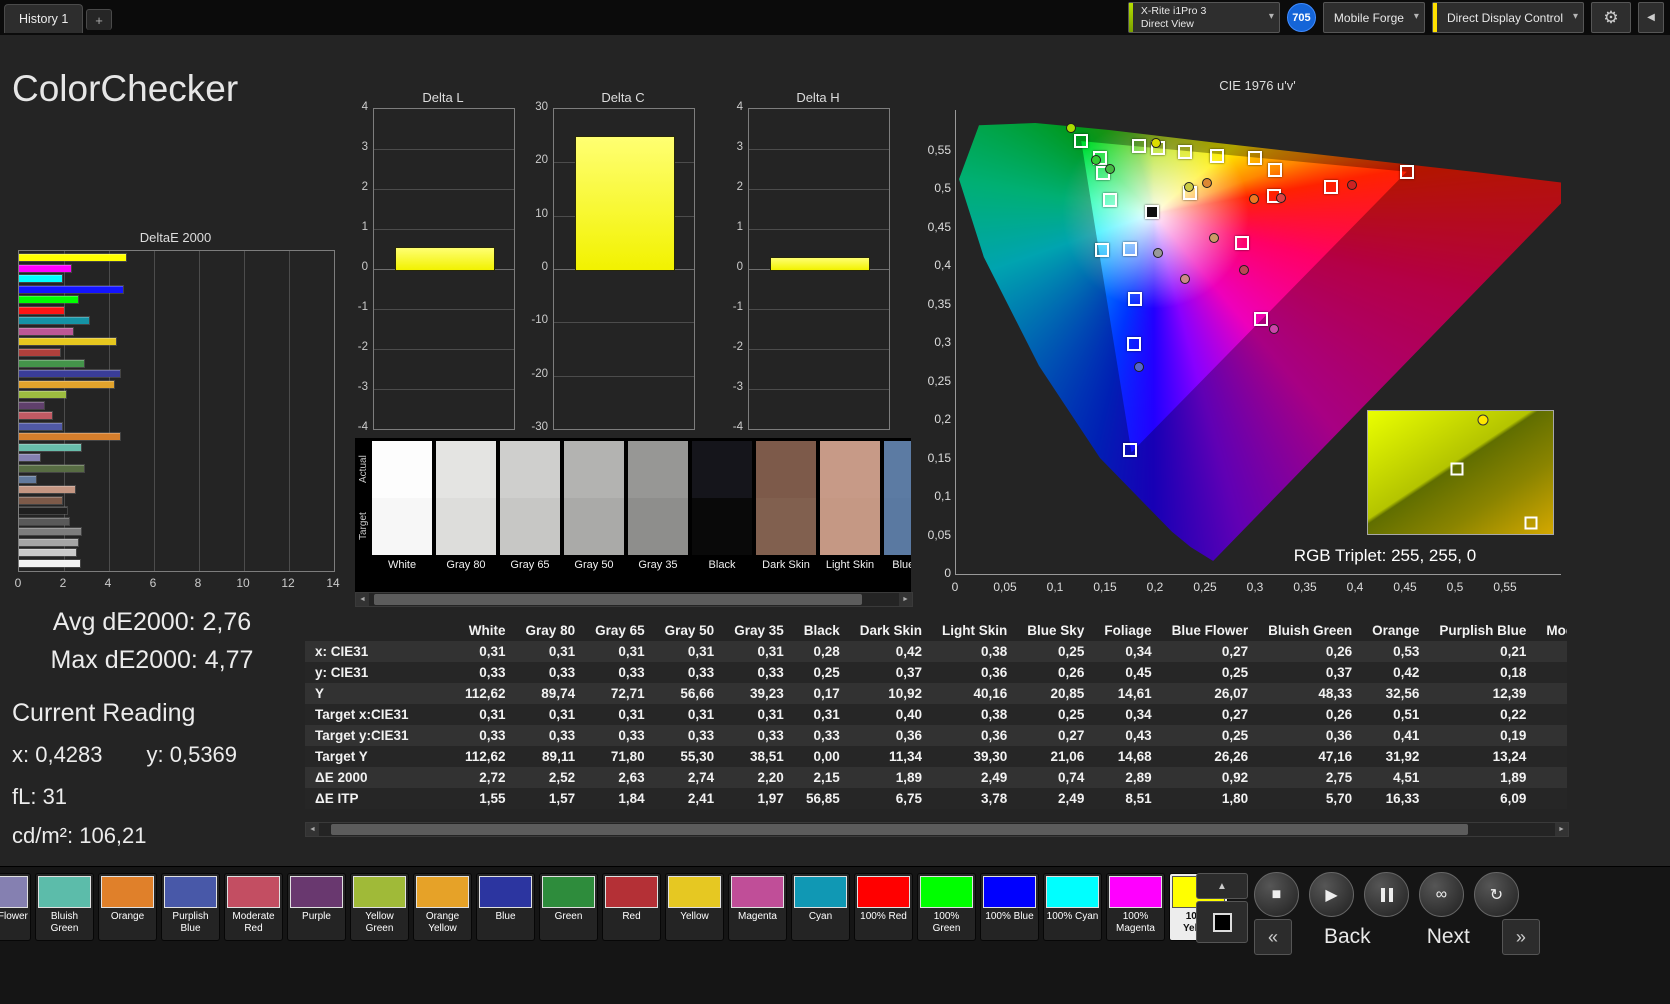 This screenshot has width=1670, height=1004. I want to click on new-tab-button: +, so click(99, 19).